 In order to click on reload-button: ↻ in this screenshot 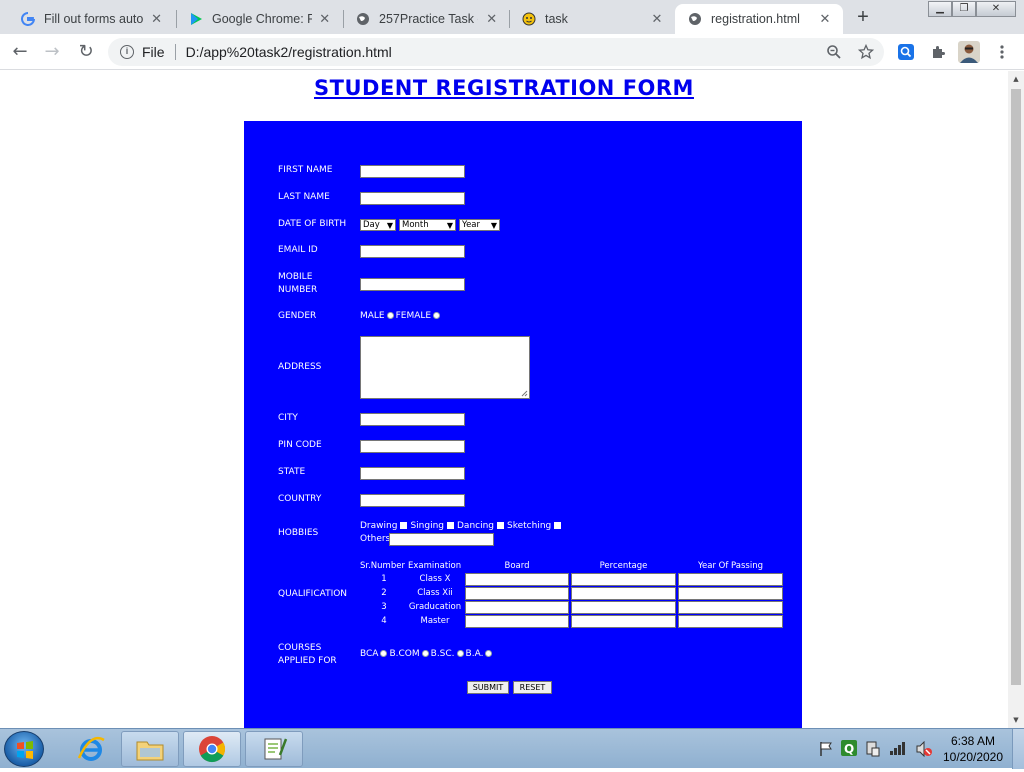, I will do `click(86, 52)`.